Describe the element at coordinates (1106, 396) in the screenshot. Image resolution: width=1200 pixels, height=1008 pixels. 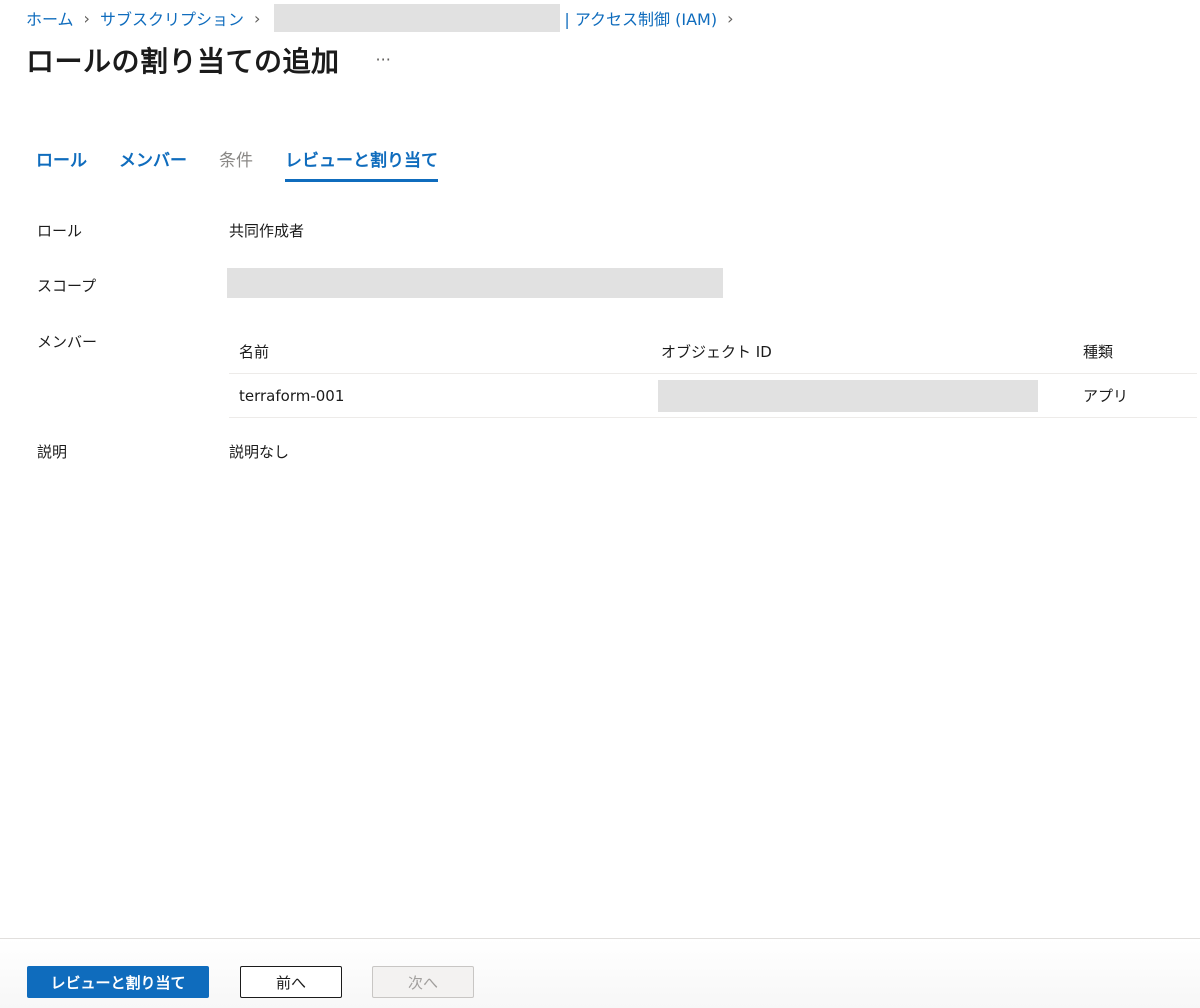
I see `member-type-cell: アプリ` at that location.